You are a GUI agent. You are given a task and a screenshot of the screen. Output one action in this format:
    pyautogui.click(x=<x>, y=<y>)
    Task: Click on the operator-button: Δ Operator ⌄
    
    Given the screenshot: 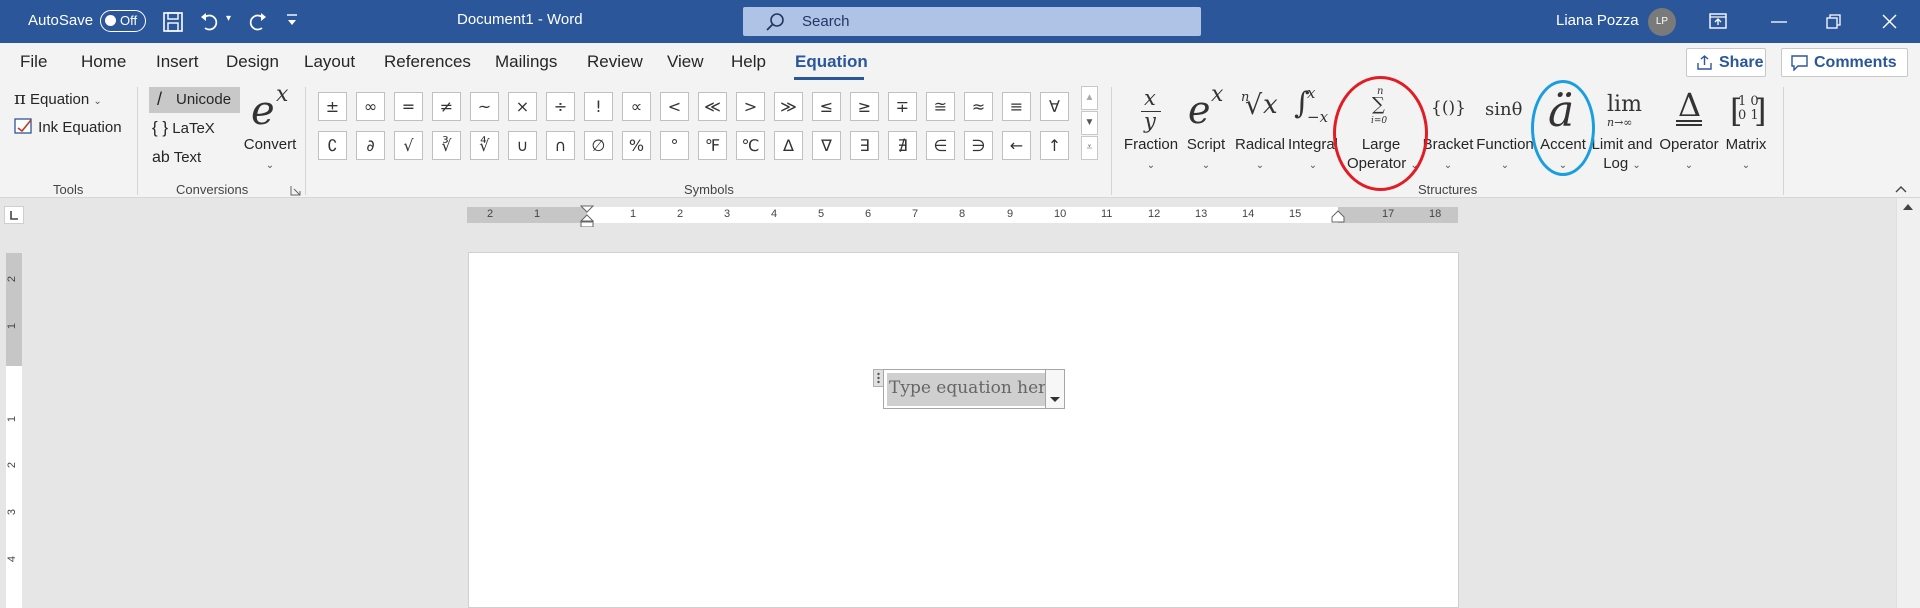 What is the action you would take?
    pyautogui.click(x=1688, y=132)
    